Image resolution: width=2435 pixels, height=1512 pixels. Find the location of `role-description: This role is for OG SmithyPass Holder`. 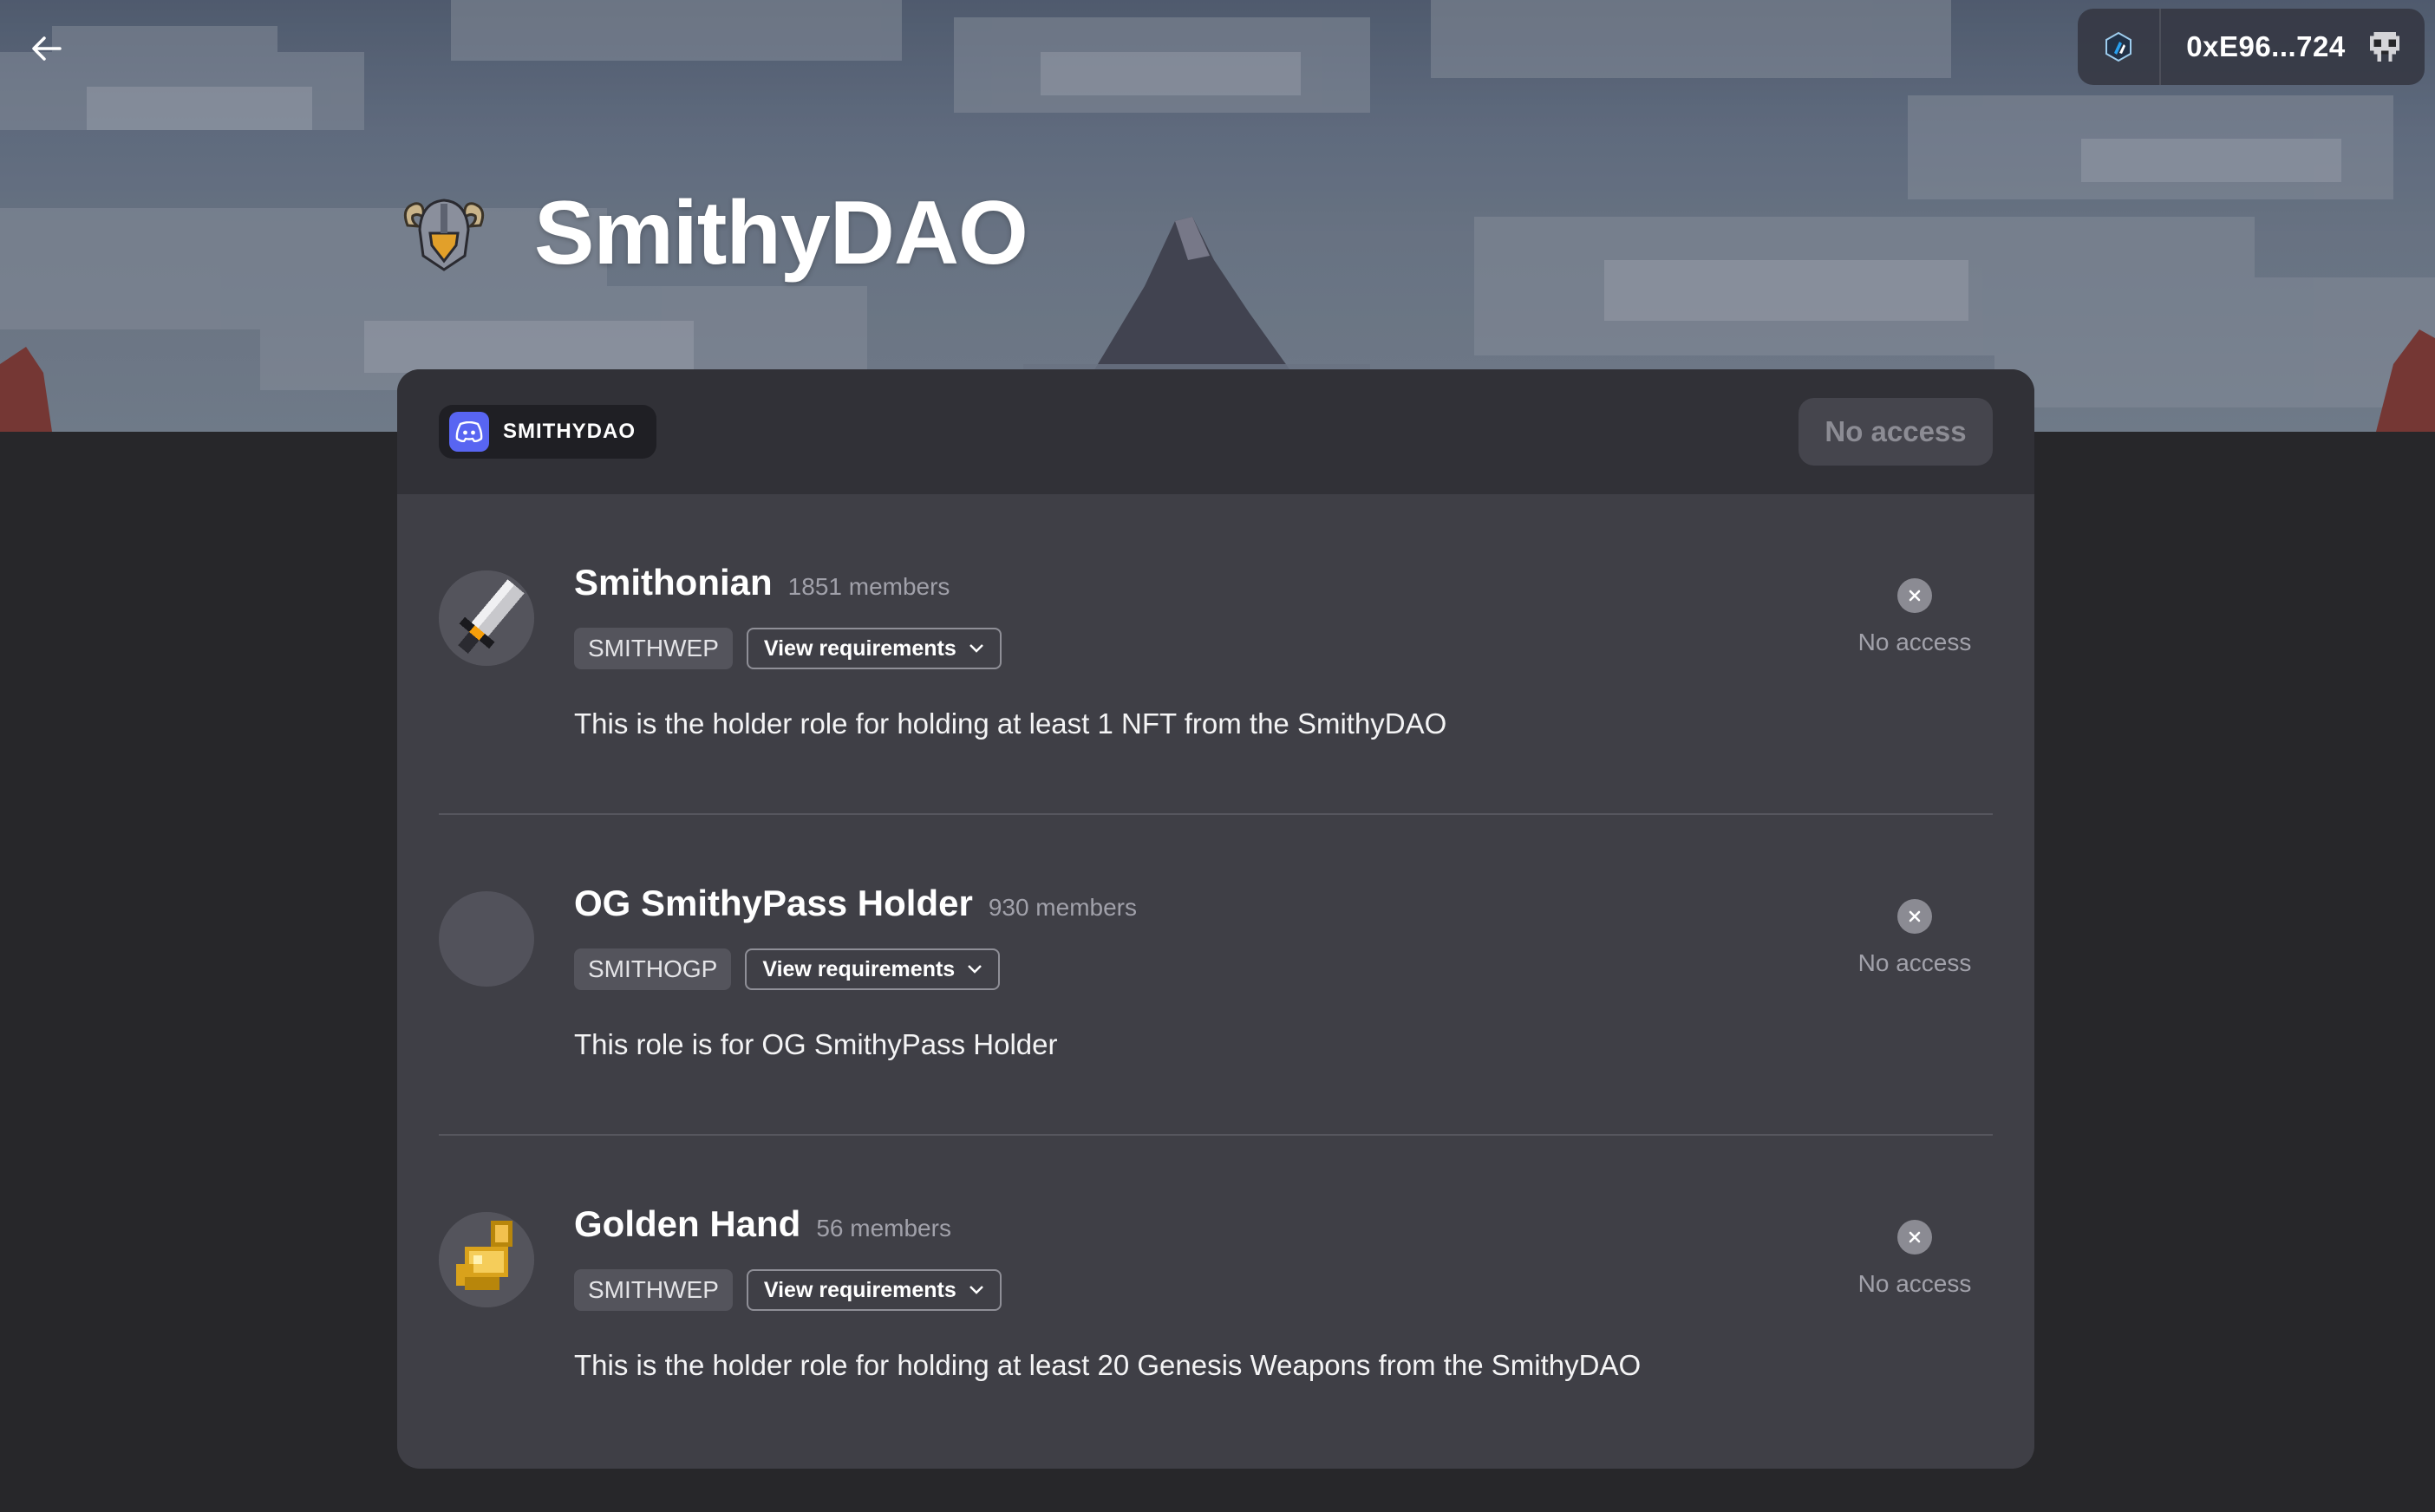

role-description: This role is for OG SmithyPass Holder is located at coordinates (816, 1044).